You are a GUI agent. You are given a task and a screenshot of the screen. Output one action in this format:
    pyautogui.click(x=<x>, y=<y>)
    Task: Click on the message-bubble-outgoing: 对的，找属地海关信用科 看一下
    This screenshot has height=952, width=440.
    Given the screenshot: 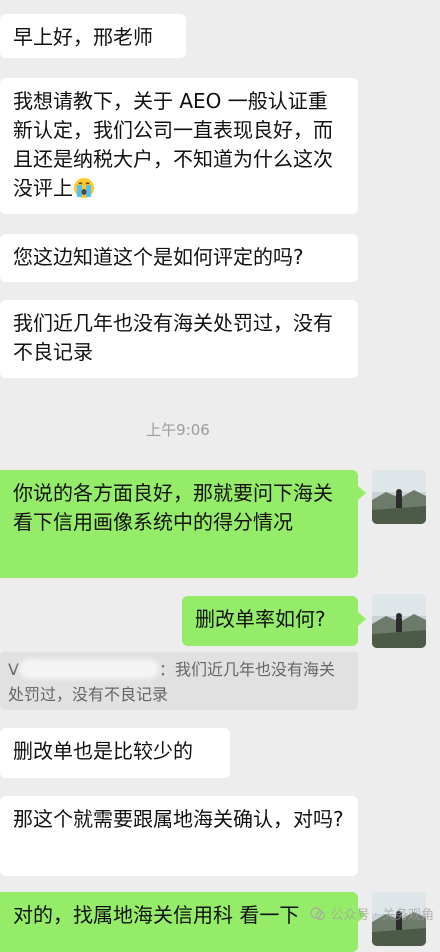 What is the action you would take?
    pyautogui.click(x=183, y=922)
    